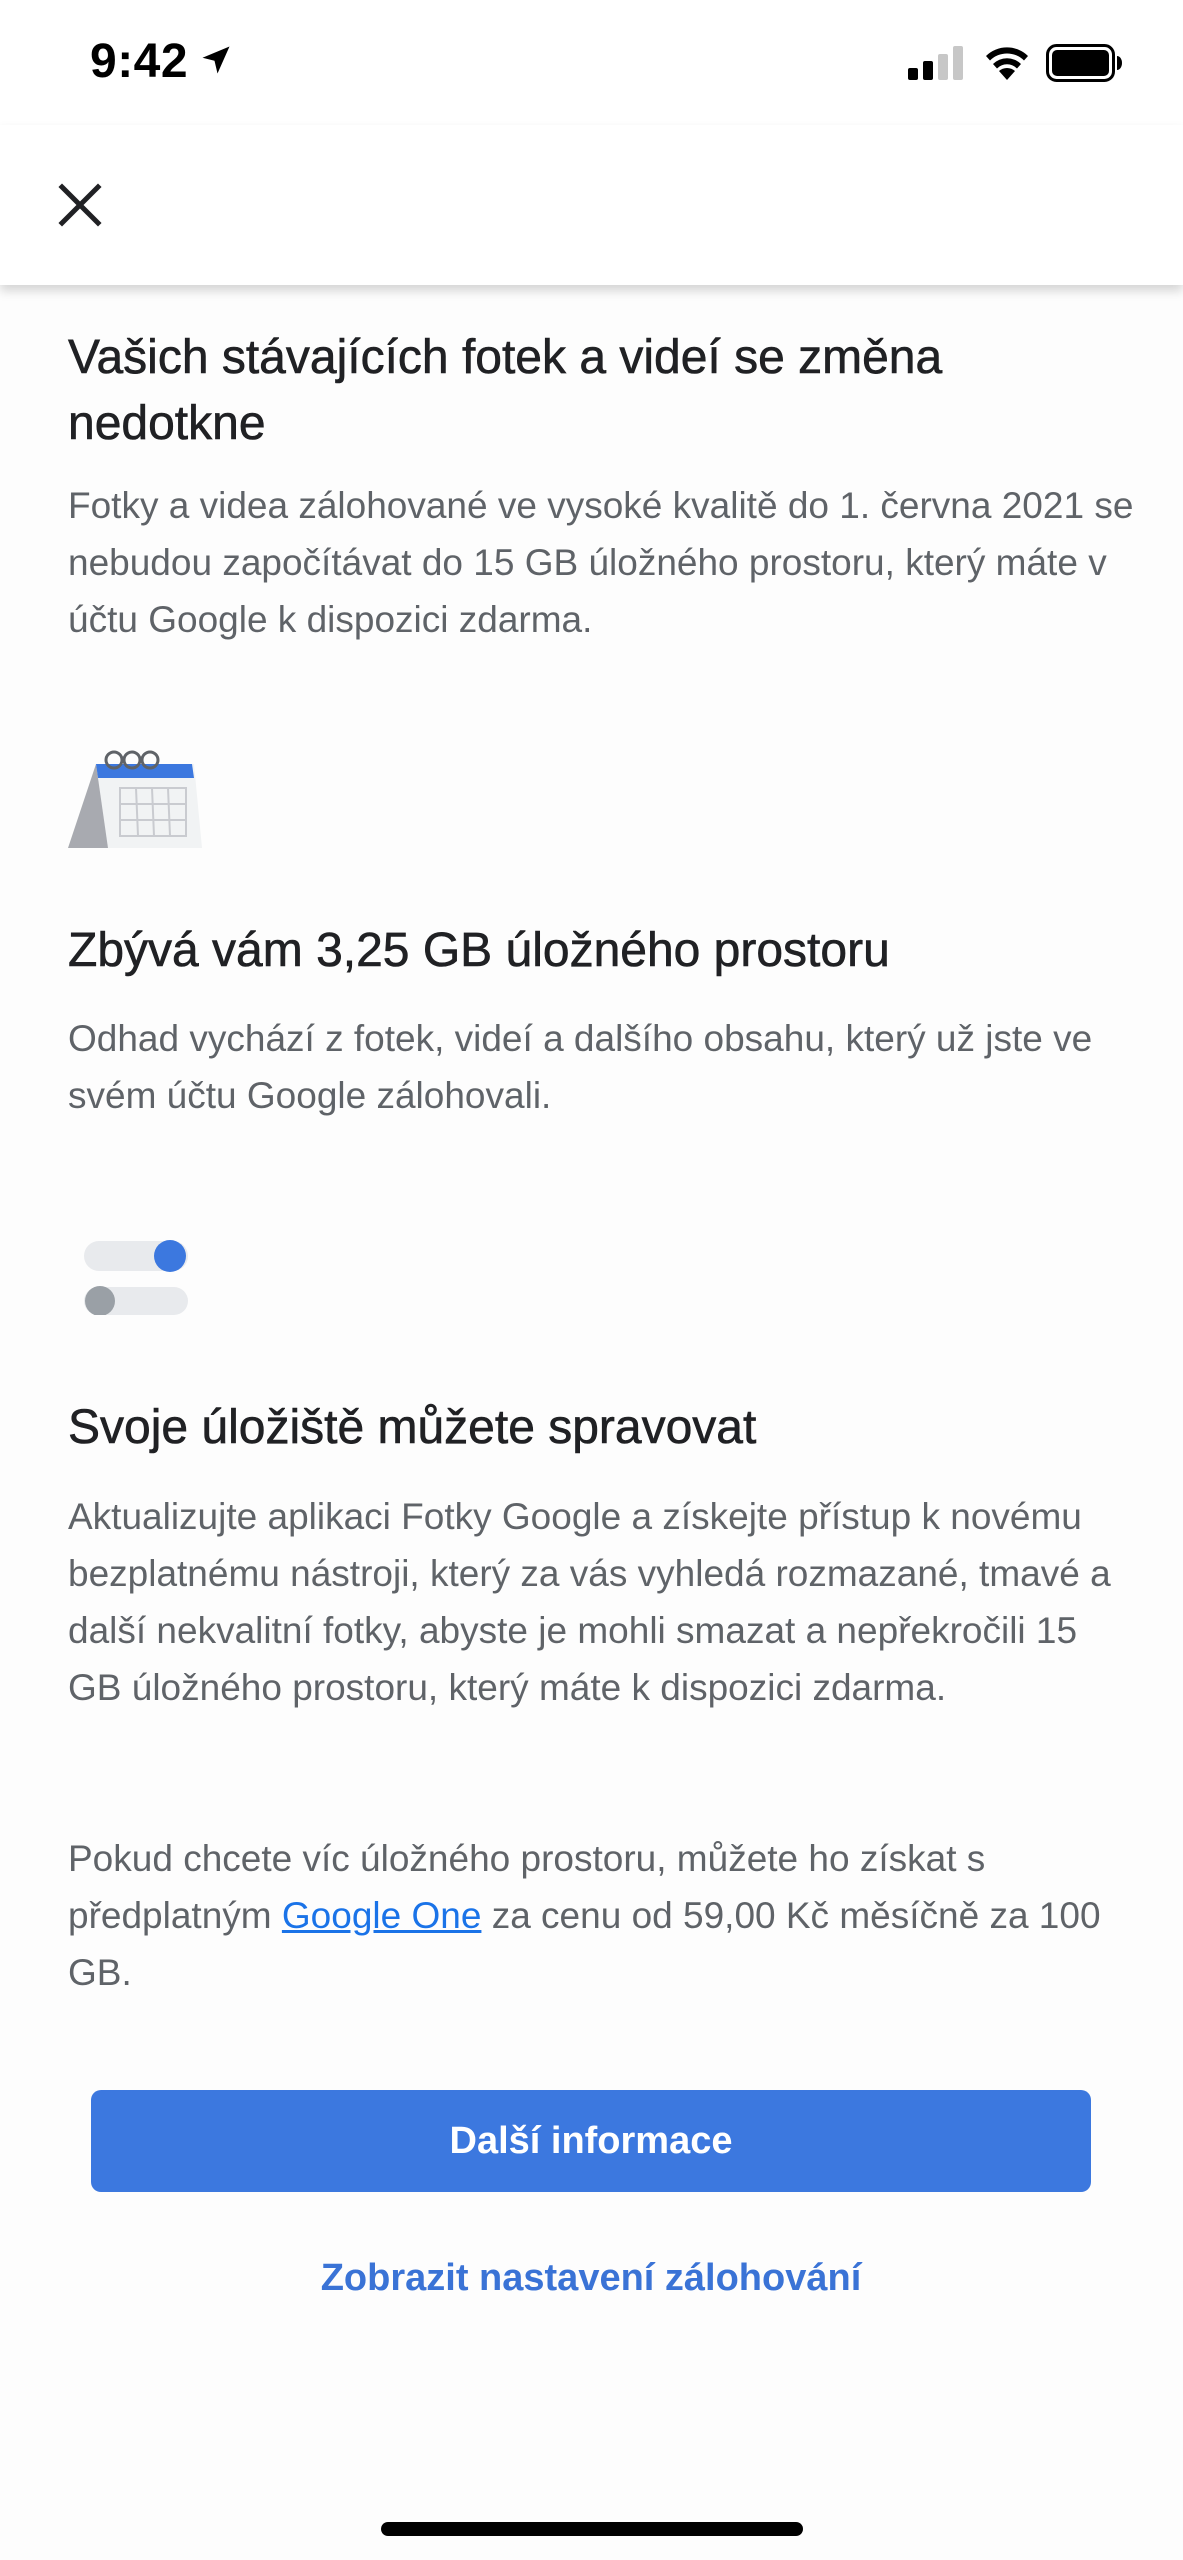 Image resolution: width=1183 pixels, height=2560 pixels. Describe the element at coordinates (591, 2141) in the screenshot. I see `more-info-button: Další informace` at that location.